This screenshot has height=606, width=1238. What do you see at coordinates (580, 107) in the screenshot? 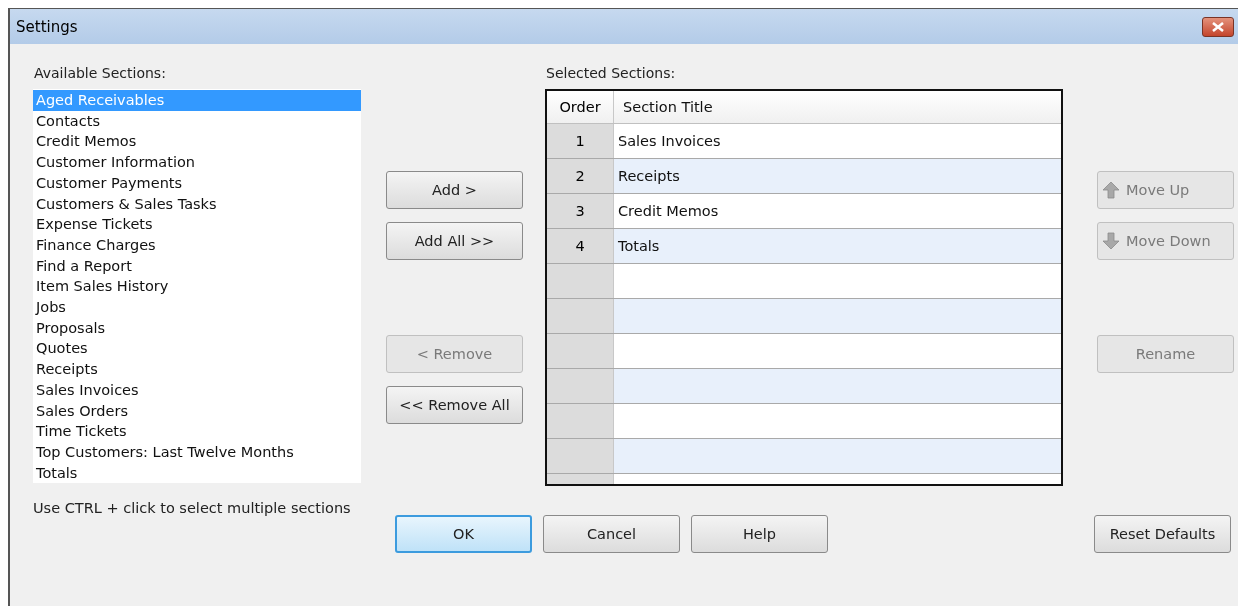
I see `column-header: Order` at bounding box center [580, 107].